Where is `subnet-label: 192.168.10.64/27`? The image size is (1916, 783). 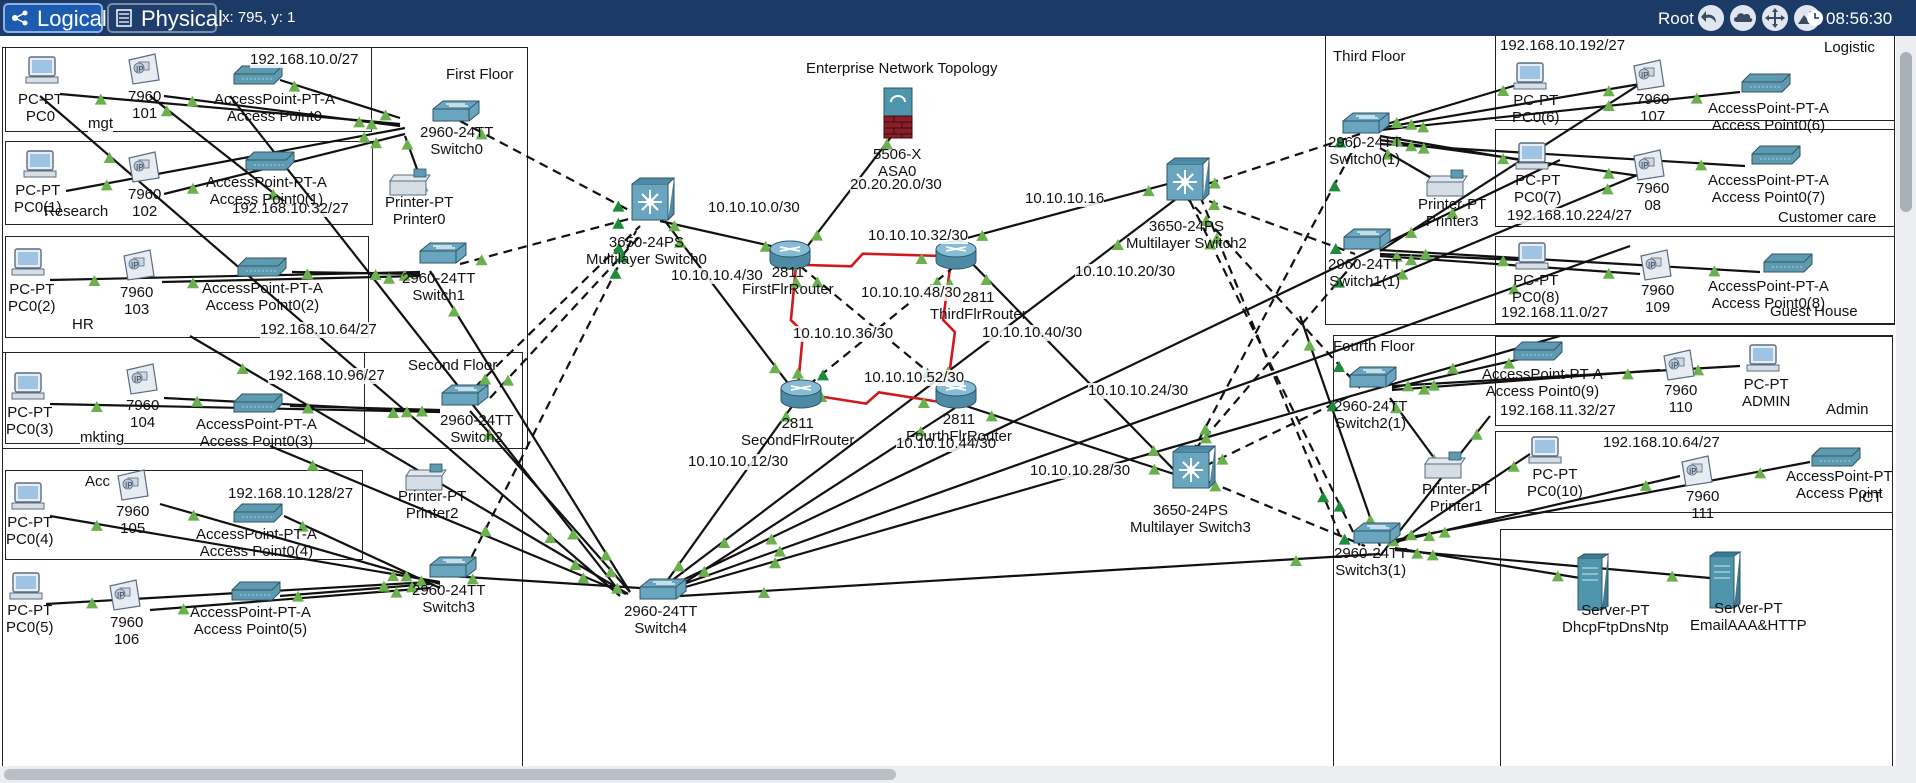
subnet-label: 192.168.10.64/27 is located at coordinates (1661, 442).